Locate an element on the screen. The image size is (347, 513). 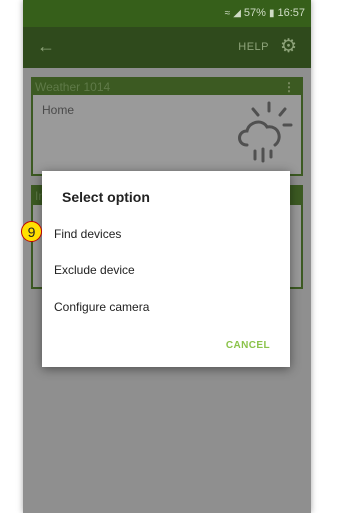
battery-percent: 57% is located at coordinates (254, 13).